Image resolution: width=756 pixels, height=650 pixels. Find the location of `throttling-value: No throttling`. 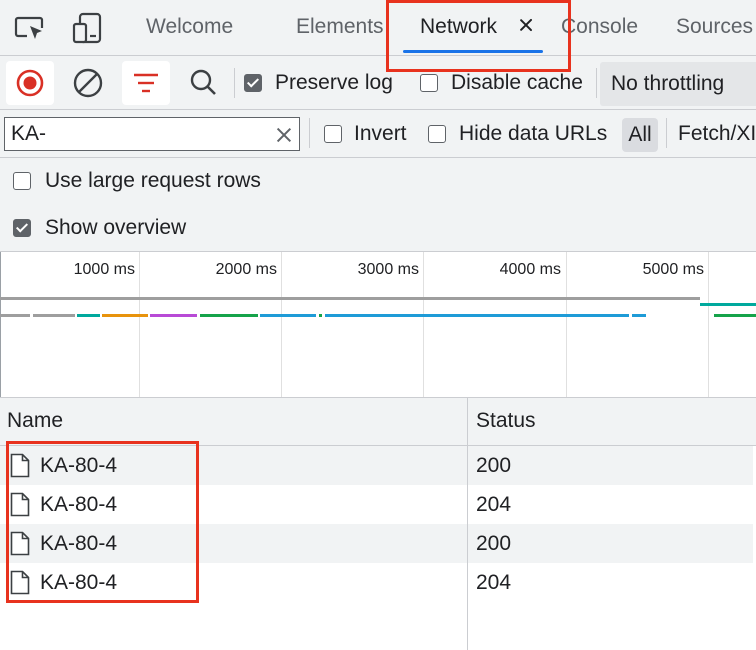

throttling-value: No throttling is located at coordinates (668, 83).